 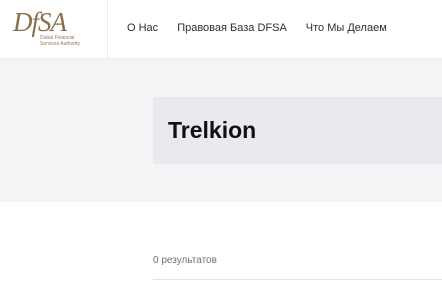 I want to click on page-title: Trelkion, so click(x=212, y=130).